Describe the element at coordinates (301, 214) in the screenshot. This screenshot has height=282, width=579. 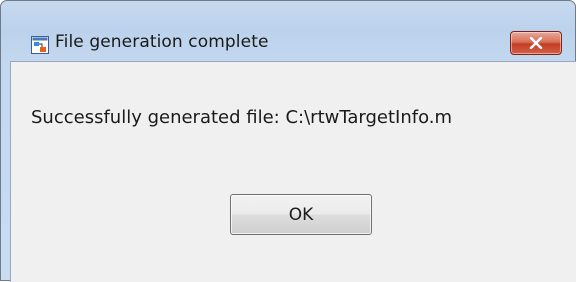
I see `ok-button: OK` at that location.